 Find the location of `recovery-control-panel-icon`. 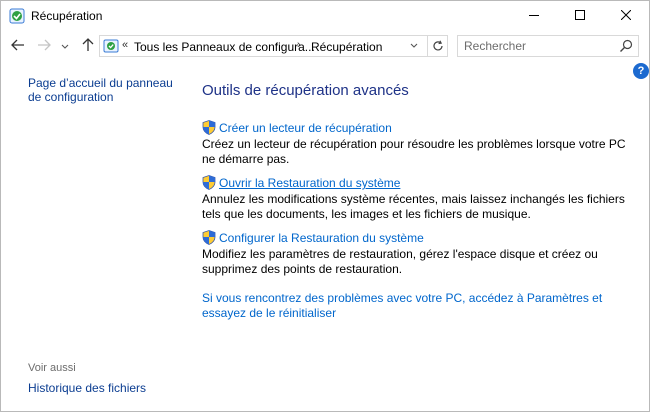

recovery-control-panel-icon is located at coordinates (17, 16).